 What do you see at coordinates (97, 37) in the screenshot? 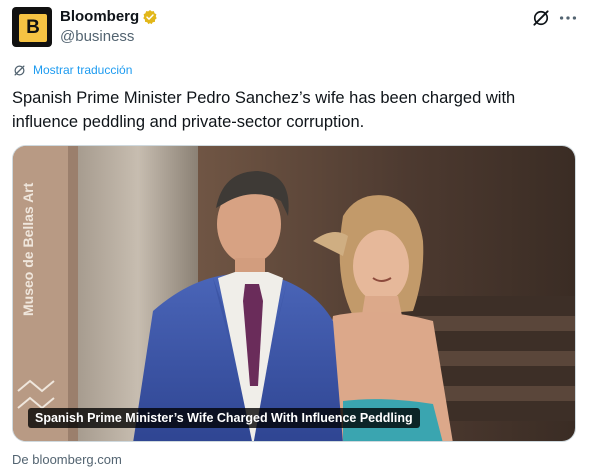
I see `author-handle: @business` at bounding box center [97, 37].